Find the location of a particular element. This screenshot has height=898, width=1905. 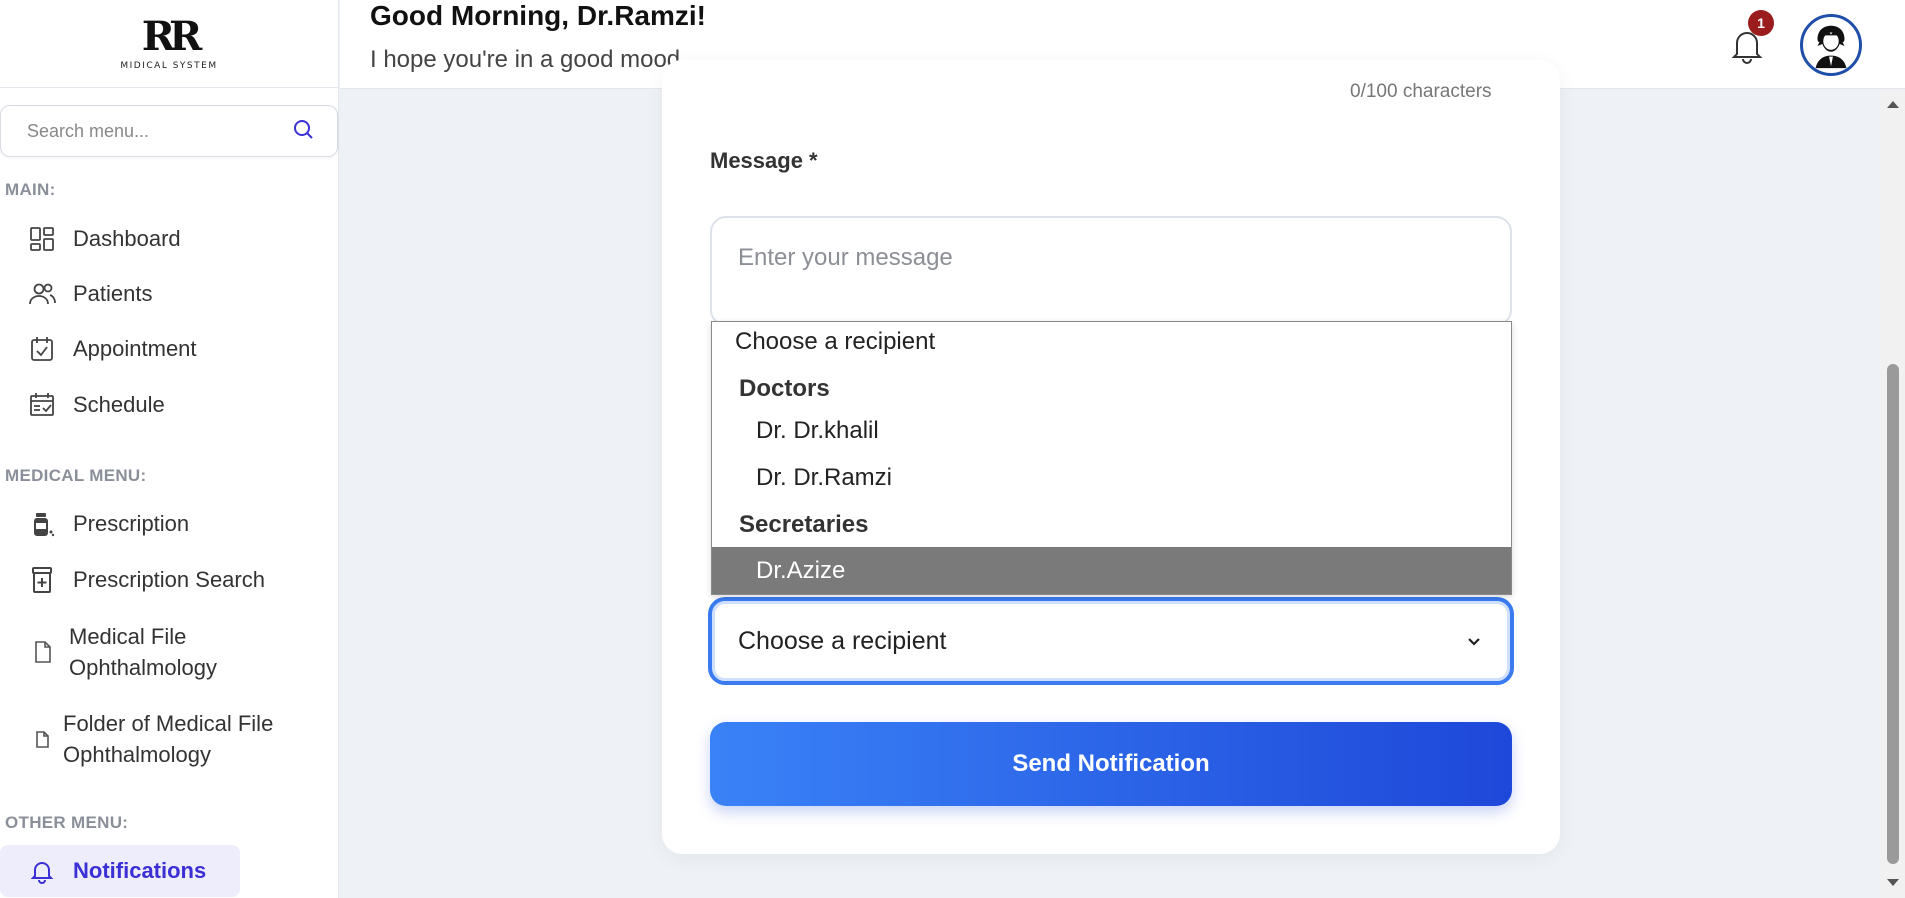

greeting-title: Good Morning, Dr.Ramzi! is located at coordinates (538, 15).